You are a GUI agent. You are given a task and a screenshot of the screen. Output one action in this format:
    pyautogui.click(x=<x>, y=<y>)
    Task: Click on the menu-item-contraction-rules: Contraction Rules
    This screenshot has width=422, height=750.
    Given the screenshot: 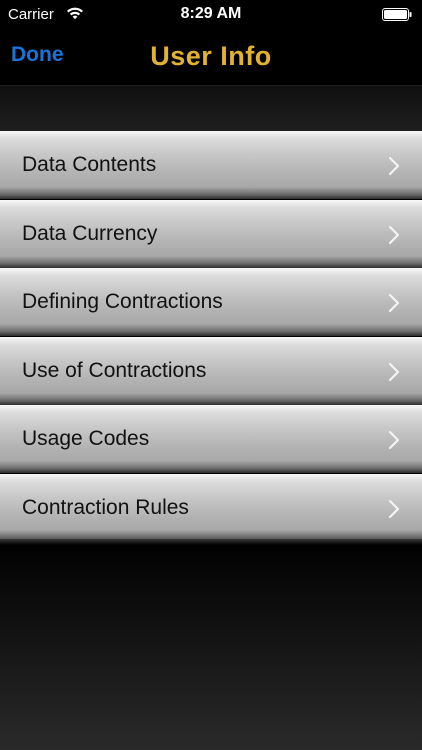 What is the action you would take?
    pyautogui.click(x=211, y=507)
    